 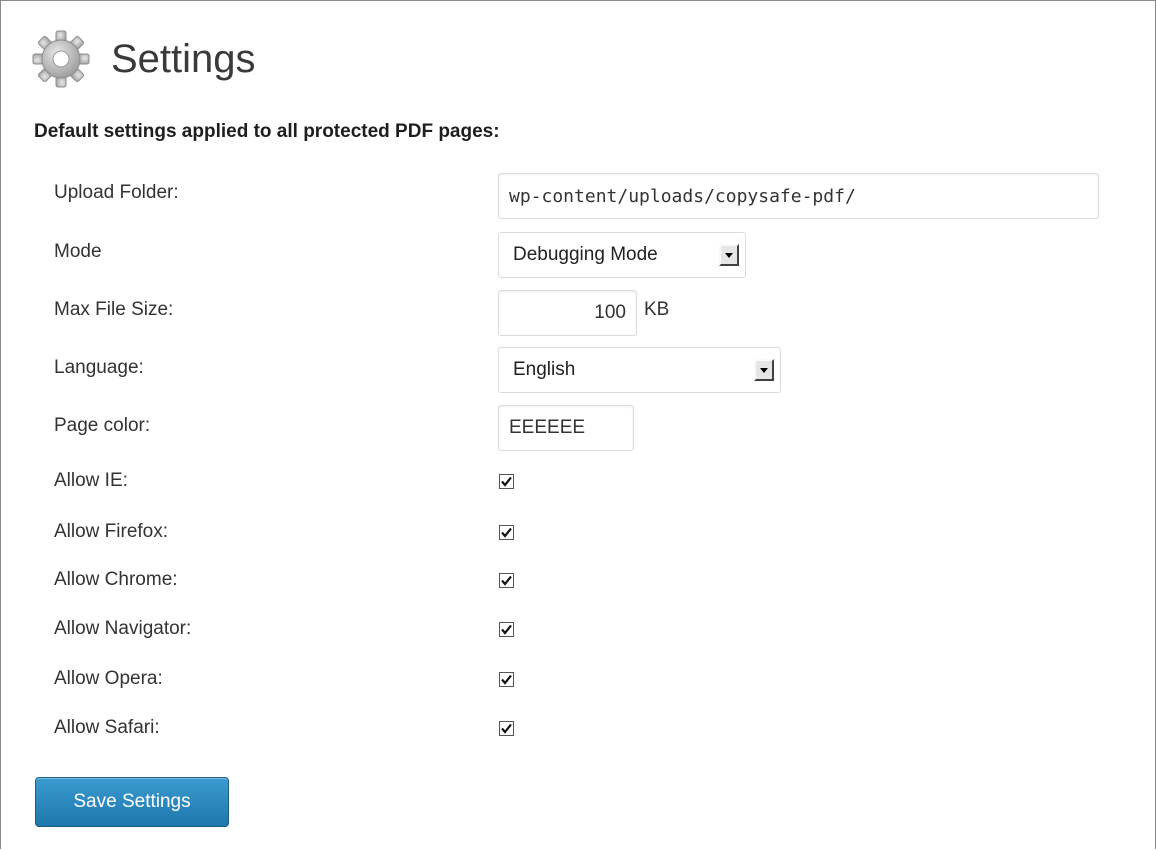 I want to click on allow-firefox-checkbox, so click(x=506, y=532).